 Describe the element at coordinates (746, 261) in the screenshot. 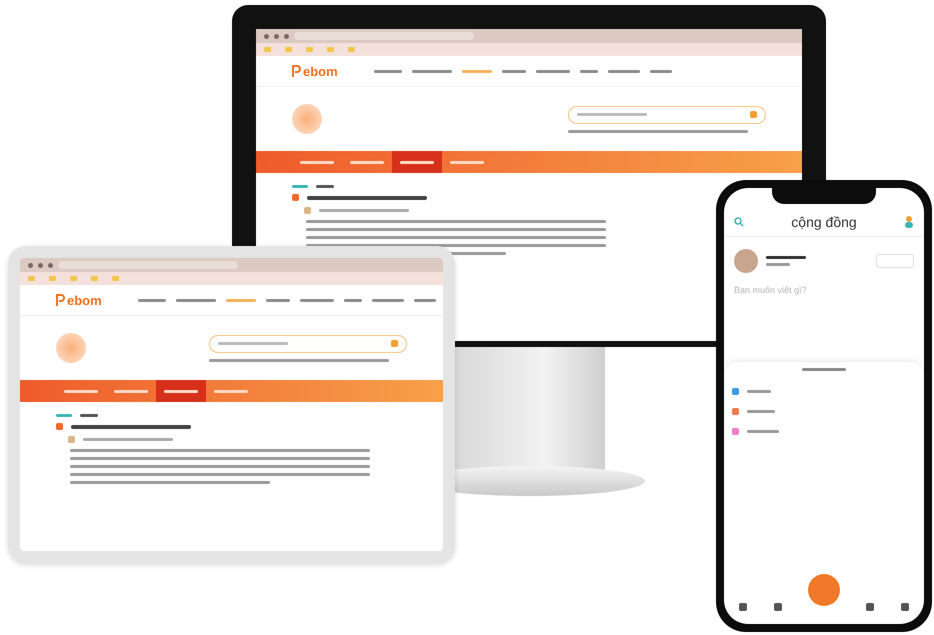

I see `avatar` at that location.